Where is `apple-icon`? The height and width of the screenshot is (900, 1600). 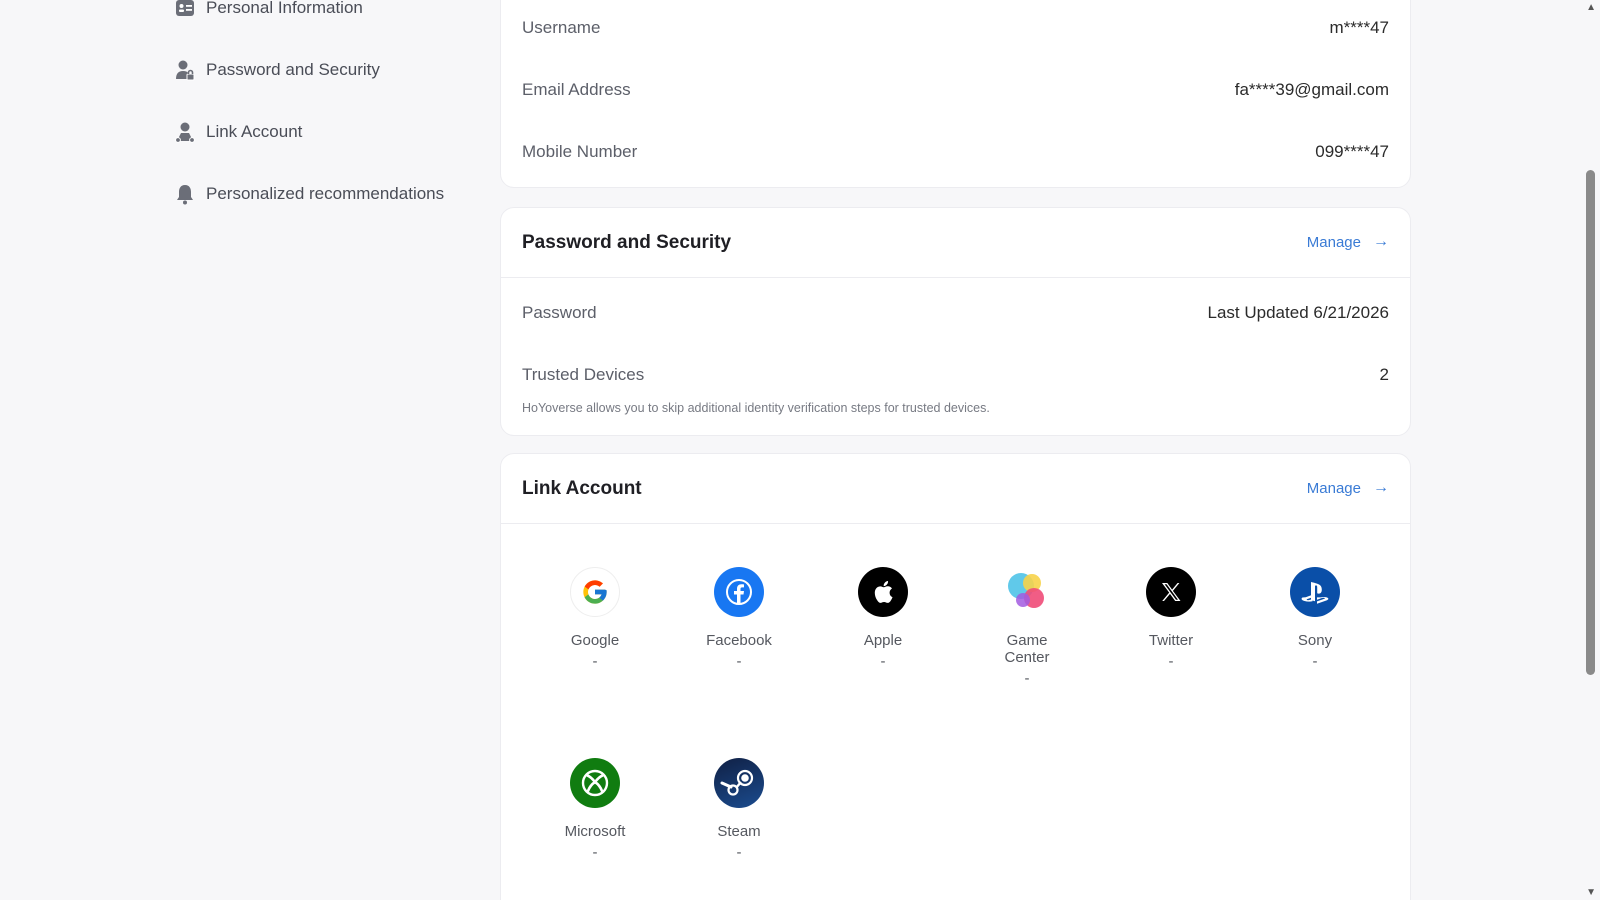
apple-icon is located at coordinates (883, 592).